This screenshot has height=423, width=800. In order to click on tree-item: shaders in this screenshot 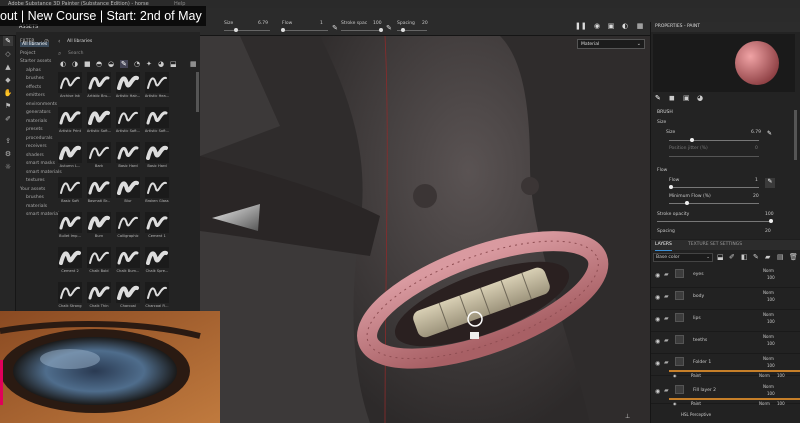, I will do `click(35, 155)`.